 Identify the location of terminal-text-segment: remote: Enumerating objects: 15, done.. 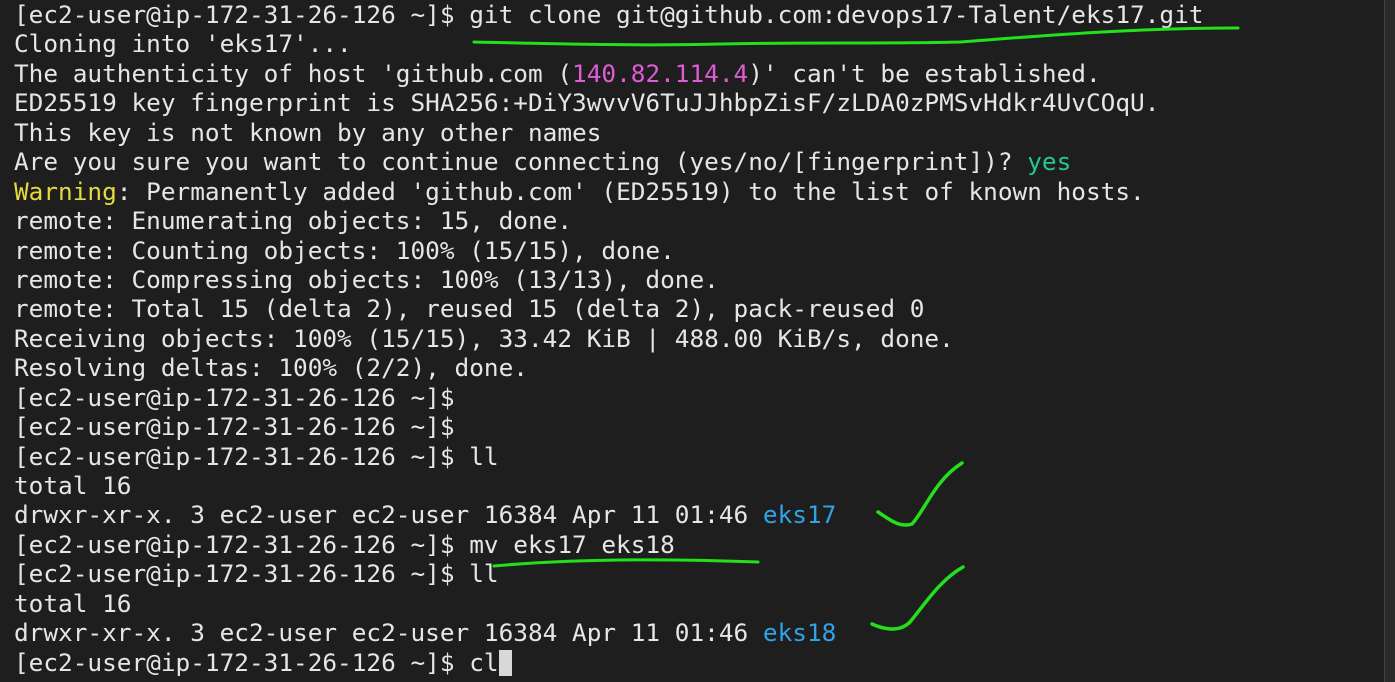
(293, 221).